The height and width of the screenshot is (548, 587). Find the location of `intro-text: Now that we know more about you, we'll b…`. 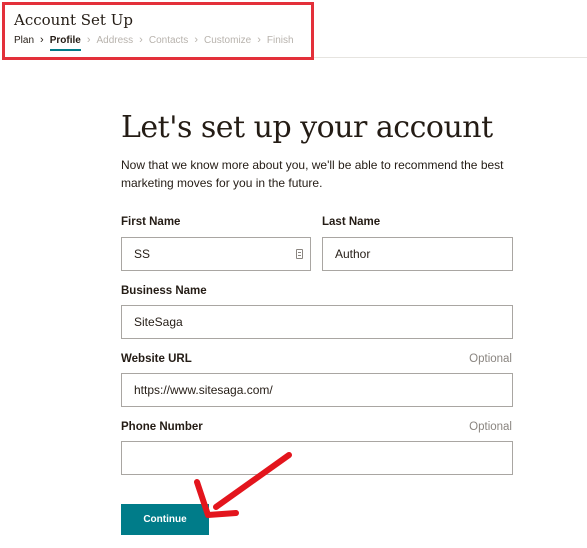

intro-text: Now that we know more about you, we'll b… is located at coordinates (312, 174).